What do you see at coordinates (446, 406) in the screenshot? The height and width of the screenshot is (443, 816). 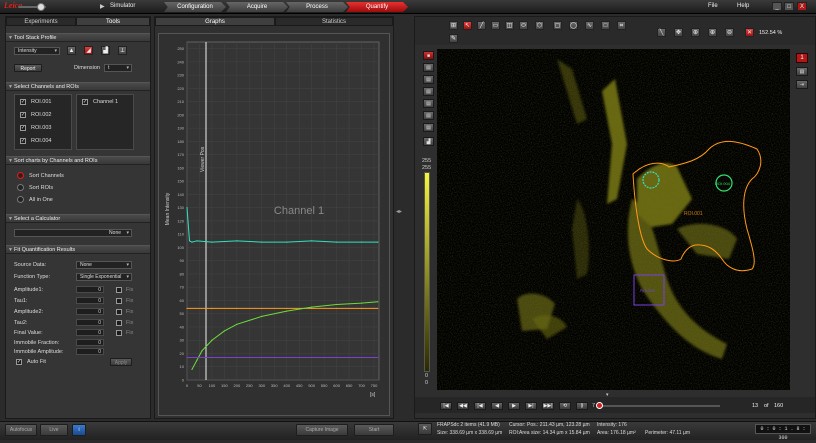 I see `first-frame-button: |◀` at bounding box center [446, 406].